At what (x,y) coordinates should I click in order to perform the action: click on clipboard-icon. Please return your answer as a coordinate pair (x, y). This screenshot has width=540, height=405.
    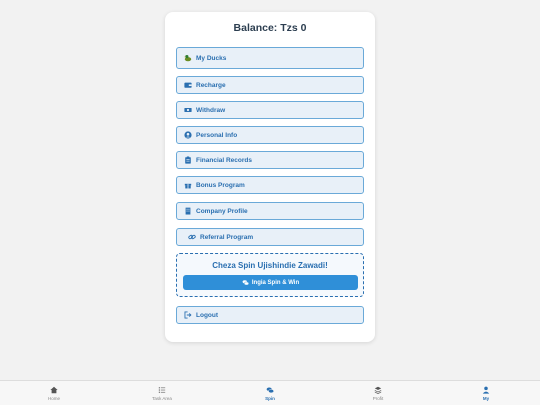
    Looking at the image, I should click on (187, 160).